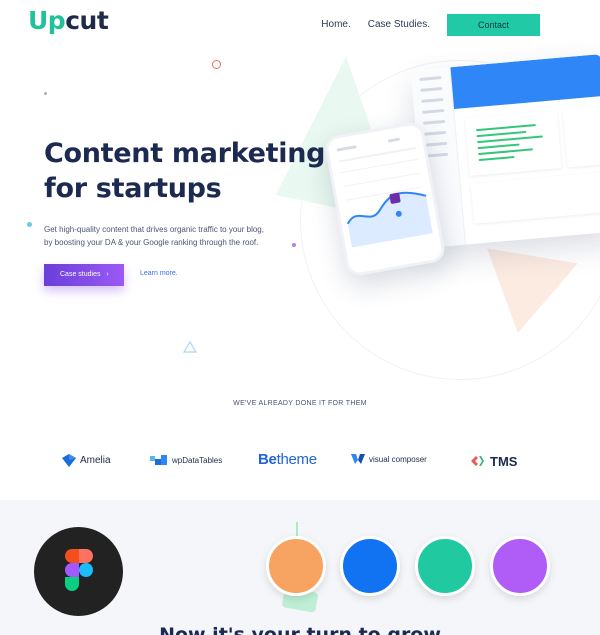 The height and width of the screenshot is (635, 600). What do you see at coordinates (80, 274) in the screenshot?
I see `case-studies-button-label: Case studies` at bounding box center [80, 274].